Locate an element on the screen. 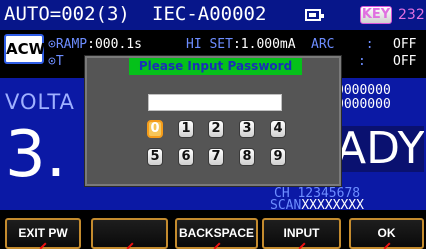  input-label: INPUT is located at coordinates (301, 233).